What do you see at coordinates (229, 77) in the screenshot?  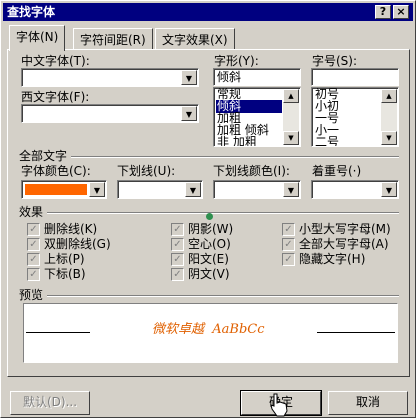 I see `font-style-value: 倾斜` at bounding box center [229, 77].